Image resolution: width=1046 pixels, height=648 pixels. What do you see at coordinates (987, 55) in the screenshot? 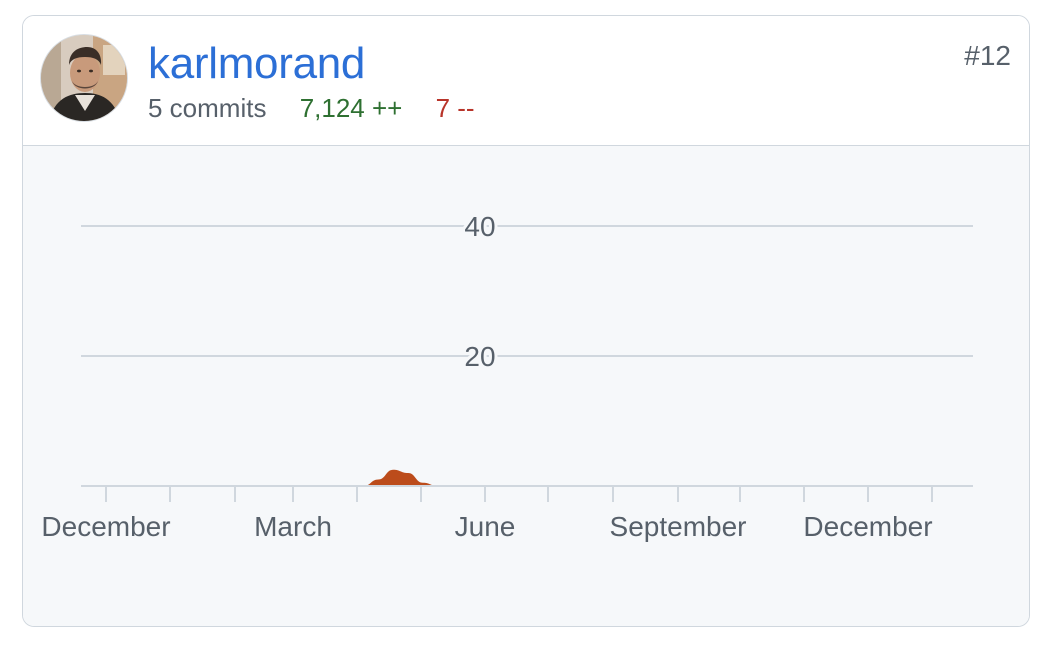
I see `contributor-rank: #12` at bounding box center [987, 55].